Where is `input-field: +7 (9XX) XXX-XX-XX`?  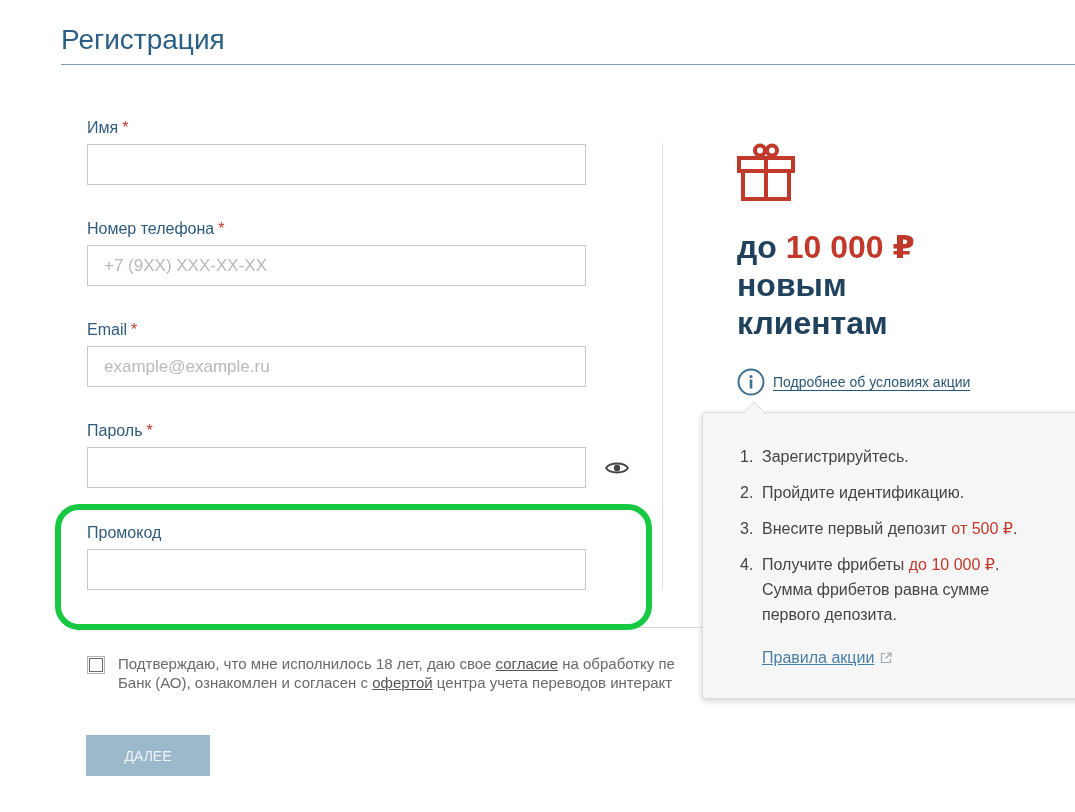
input-field: +7 (9XX) XXX-XX-XX is located at coordinates (336, 265).